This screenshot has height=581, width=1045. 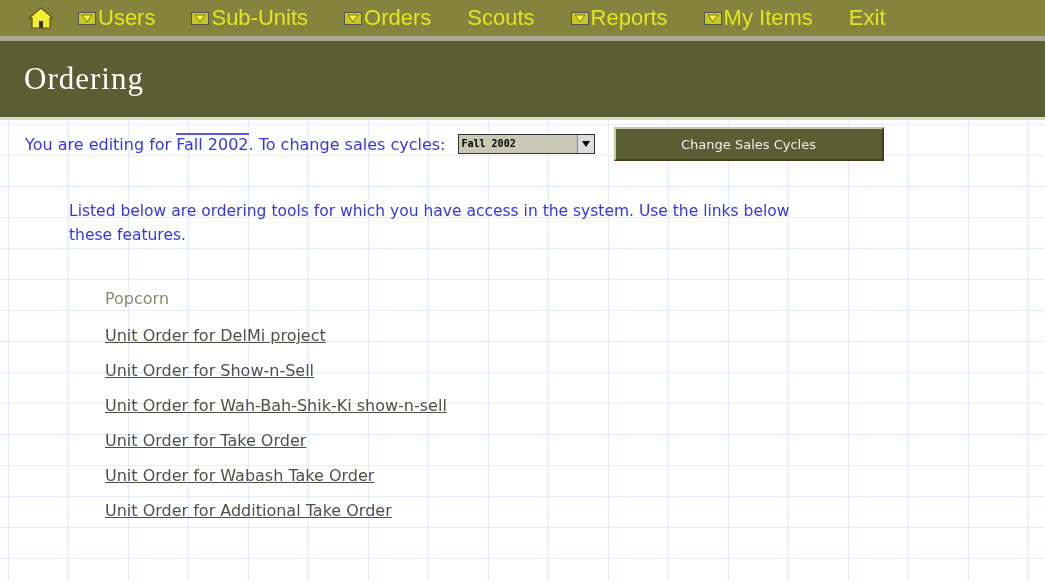 I want to click on order-link: Unit Order for Additional Take Order, so click(x=248, y=518).